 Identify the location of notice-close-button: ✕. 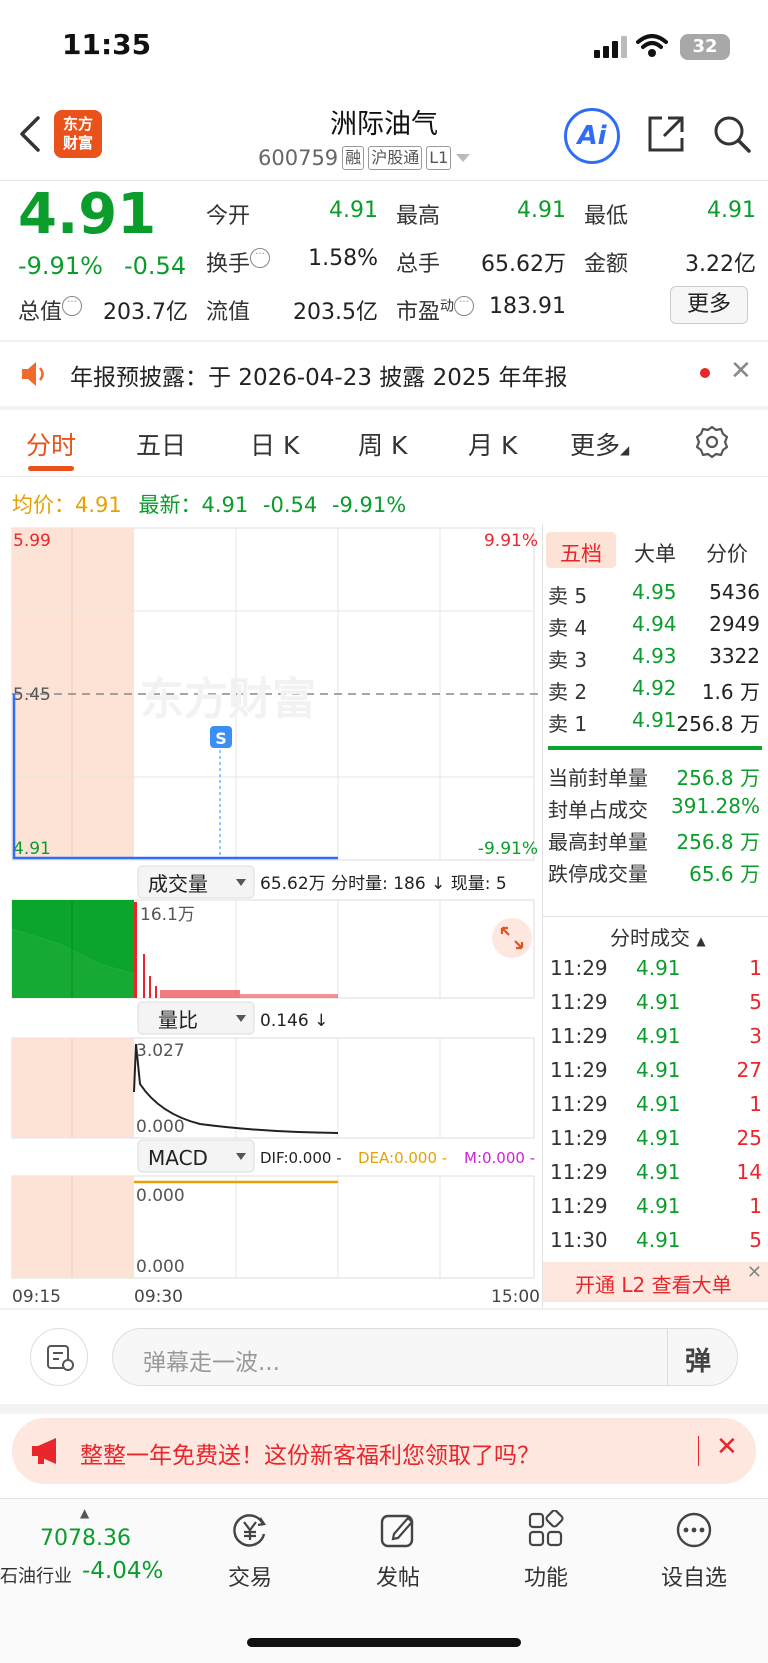
(741, 371).